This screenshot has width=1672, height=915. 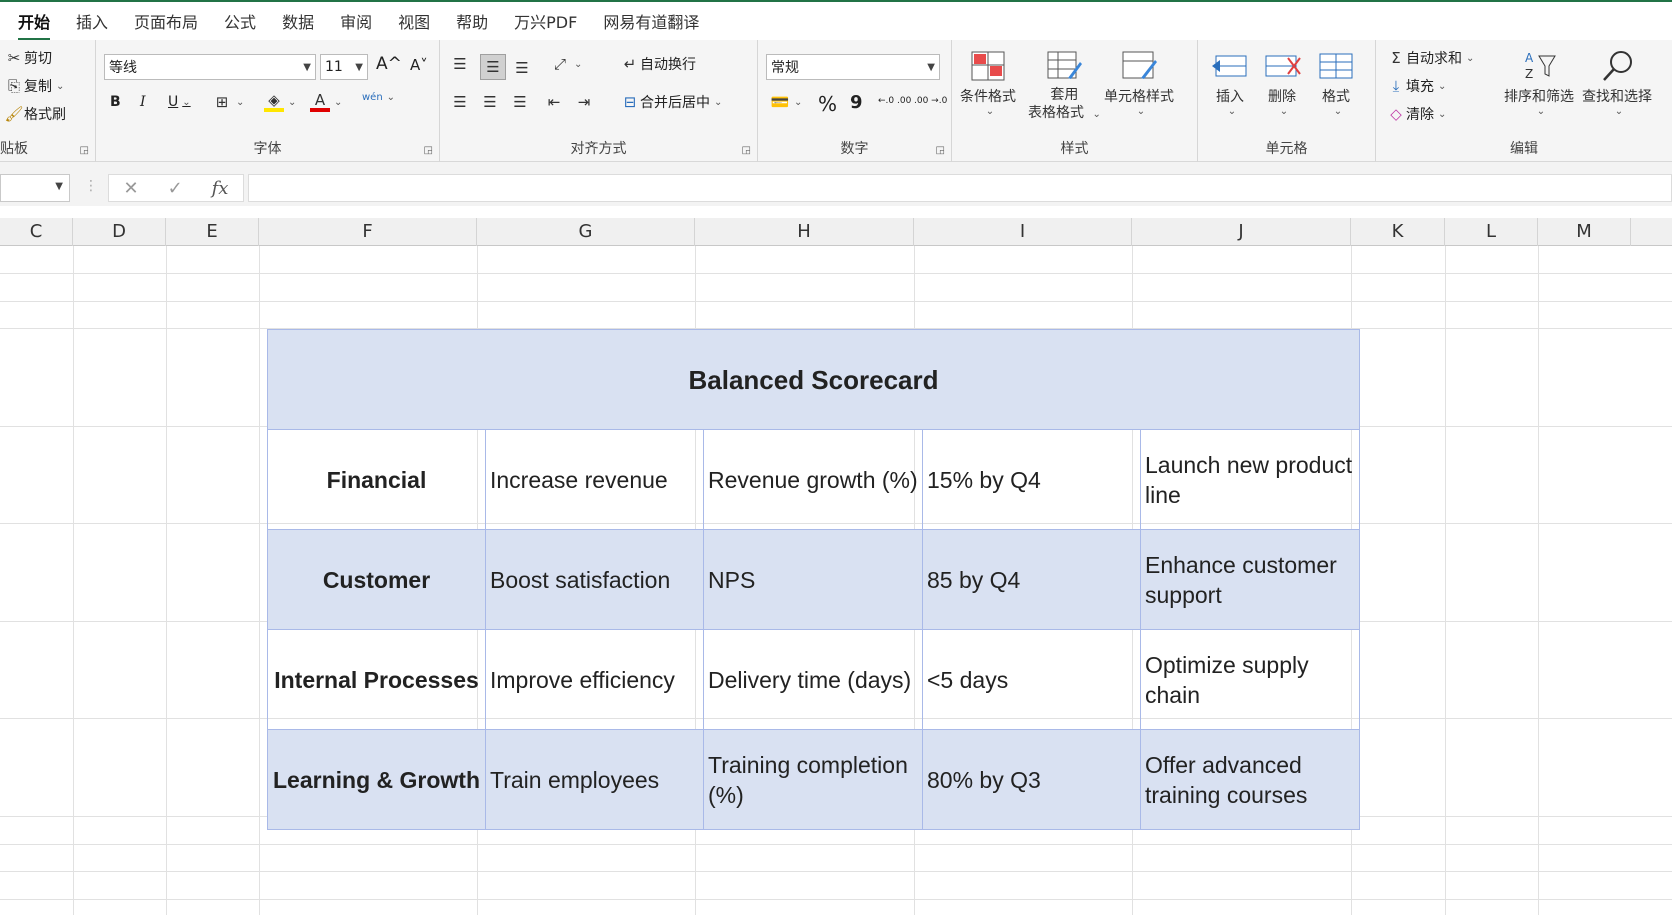 What do you see at coordinates (594, 579) in the screenshot?
I see `objective-cell: Boost satisfaction` at bounding box center [594, 579].